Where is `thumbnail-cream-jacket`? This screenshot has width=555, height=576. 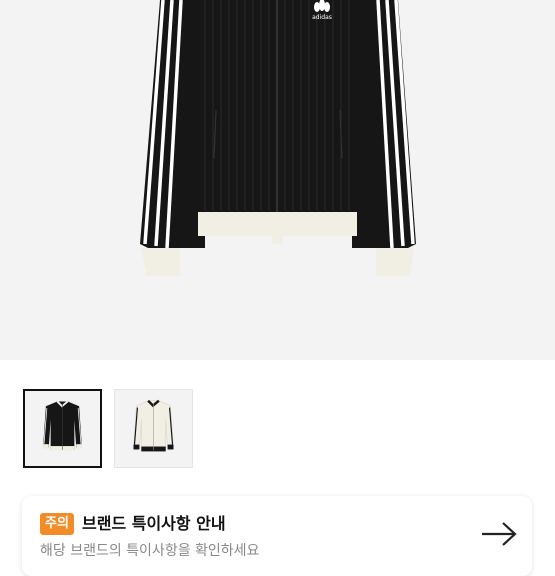 thumbnail-cream-jacket is located at coordinates (153, 428).